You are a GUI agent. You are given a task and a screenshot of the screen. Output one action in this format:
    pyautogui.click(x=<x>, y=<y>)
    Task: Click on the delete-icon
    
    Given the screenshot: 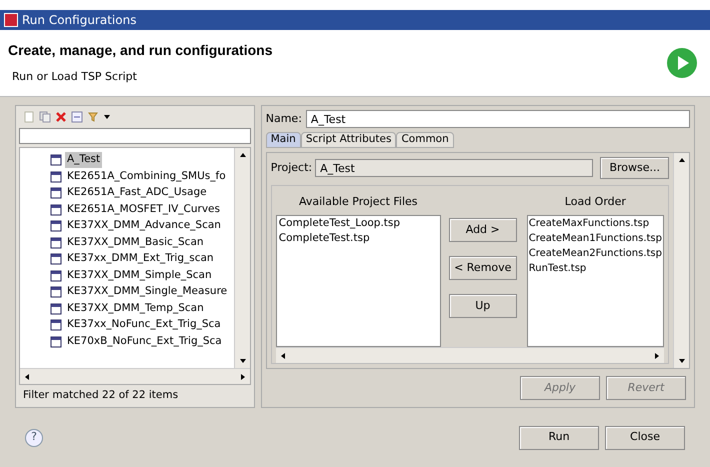 What is the action you would take?
    pyautogui.click(x=61, y=117)
    